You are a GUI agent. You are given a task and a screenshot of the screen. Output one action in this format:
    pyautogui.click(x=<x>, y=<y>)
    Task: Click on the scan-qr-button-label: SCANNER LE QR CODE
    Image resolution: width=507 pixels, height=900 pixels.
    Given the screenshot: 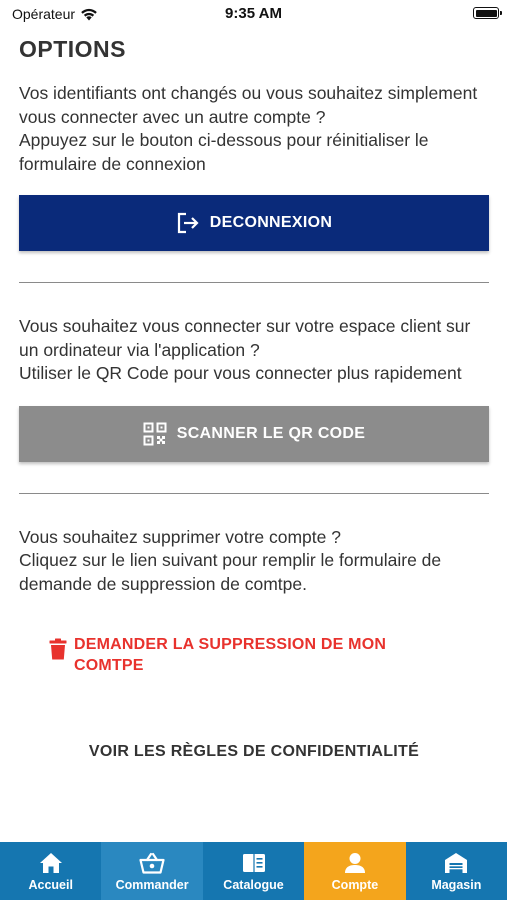 What is the action you would take?
    pyautogui.click(x=271, y=433)
    